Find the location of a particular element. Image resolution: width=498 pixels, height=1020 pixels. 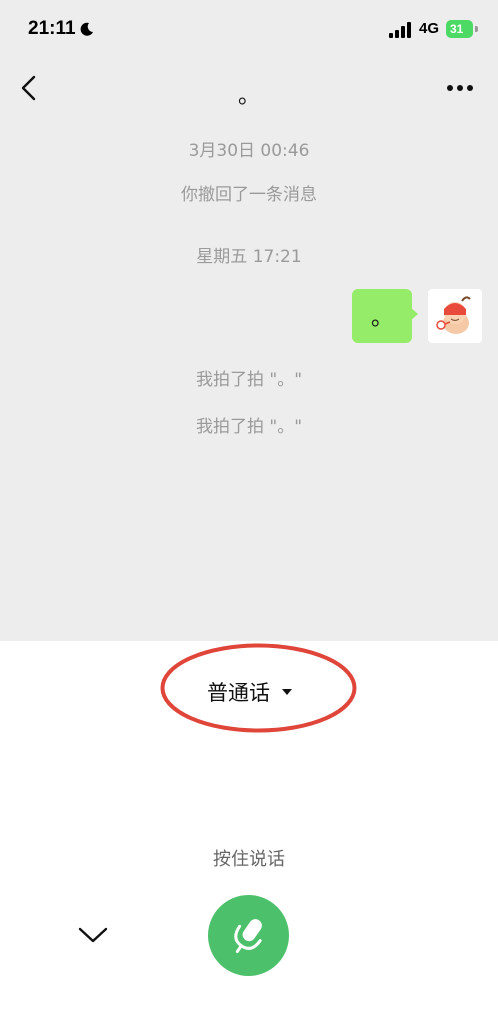

timestamp: 3月30日 00:46 is located at coordinates (249, 151).